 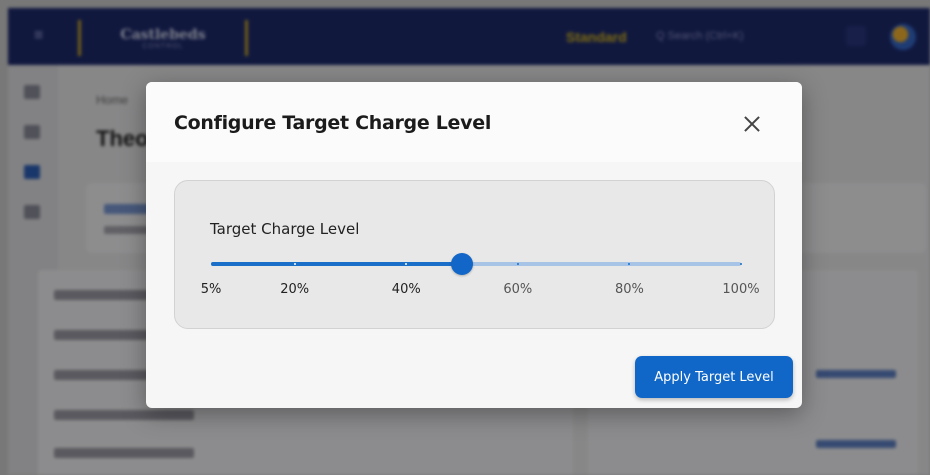 I want to click on slider-tick-label: 20%, so click(x=295, y=289).